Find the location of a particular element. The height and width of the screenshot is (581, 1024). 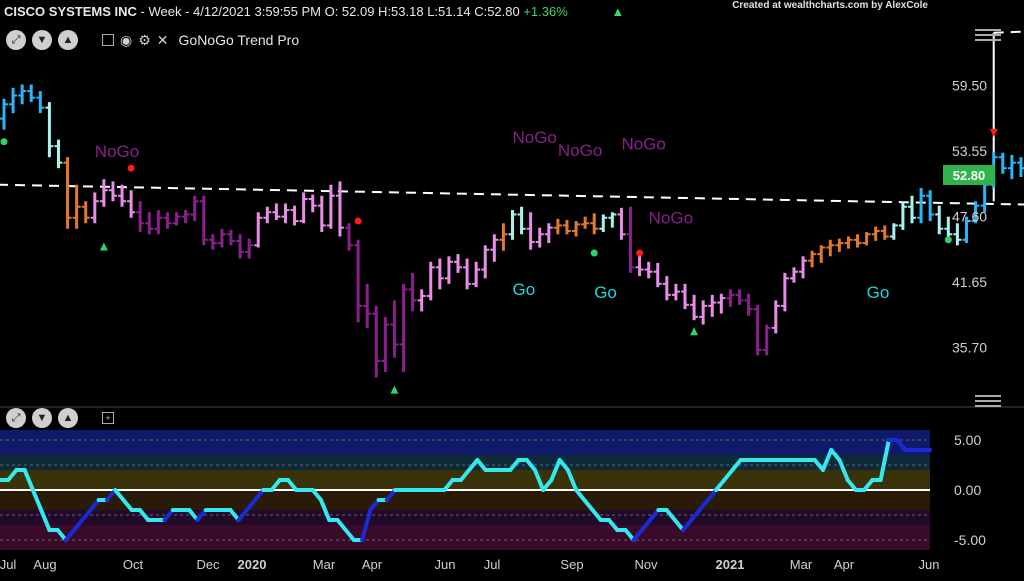

add-indicator-icon: + is located at coordinates (108, 418).